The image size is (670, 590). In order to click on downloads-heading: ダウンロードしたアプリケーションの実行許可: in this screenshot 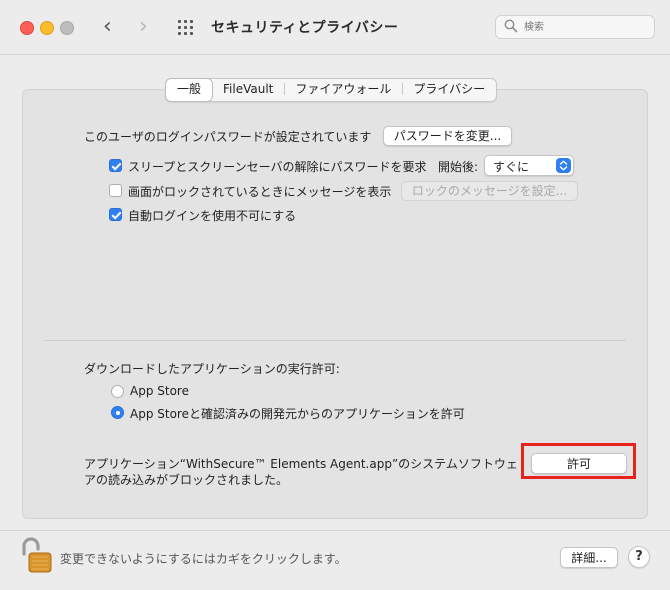, I will do `click(212, 369)`.